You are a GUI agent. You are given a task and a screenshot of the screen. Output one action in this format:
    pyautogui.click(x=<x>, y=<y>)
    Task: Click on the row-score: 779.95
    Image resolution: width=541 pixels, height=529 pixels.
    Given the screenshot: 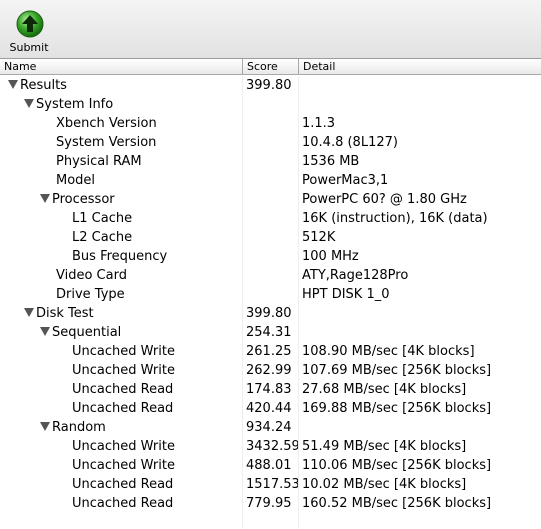 What is the action you would take?
    pyautogui.click(x=269, y=503)
    